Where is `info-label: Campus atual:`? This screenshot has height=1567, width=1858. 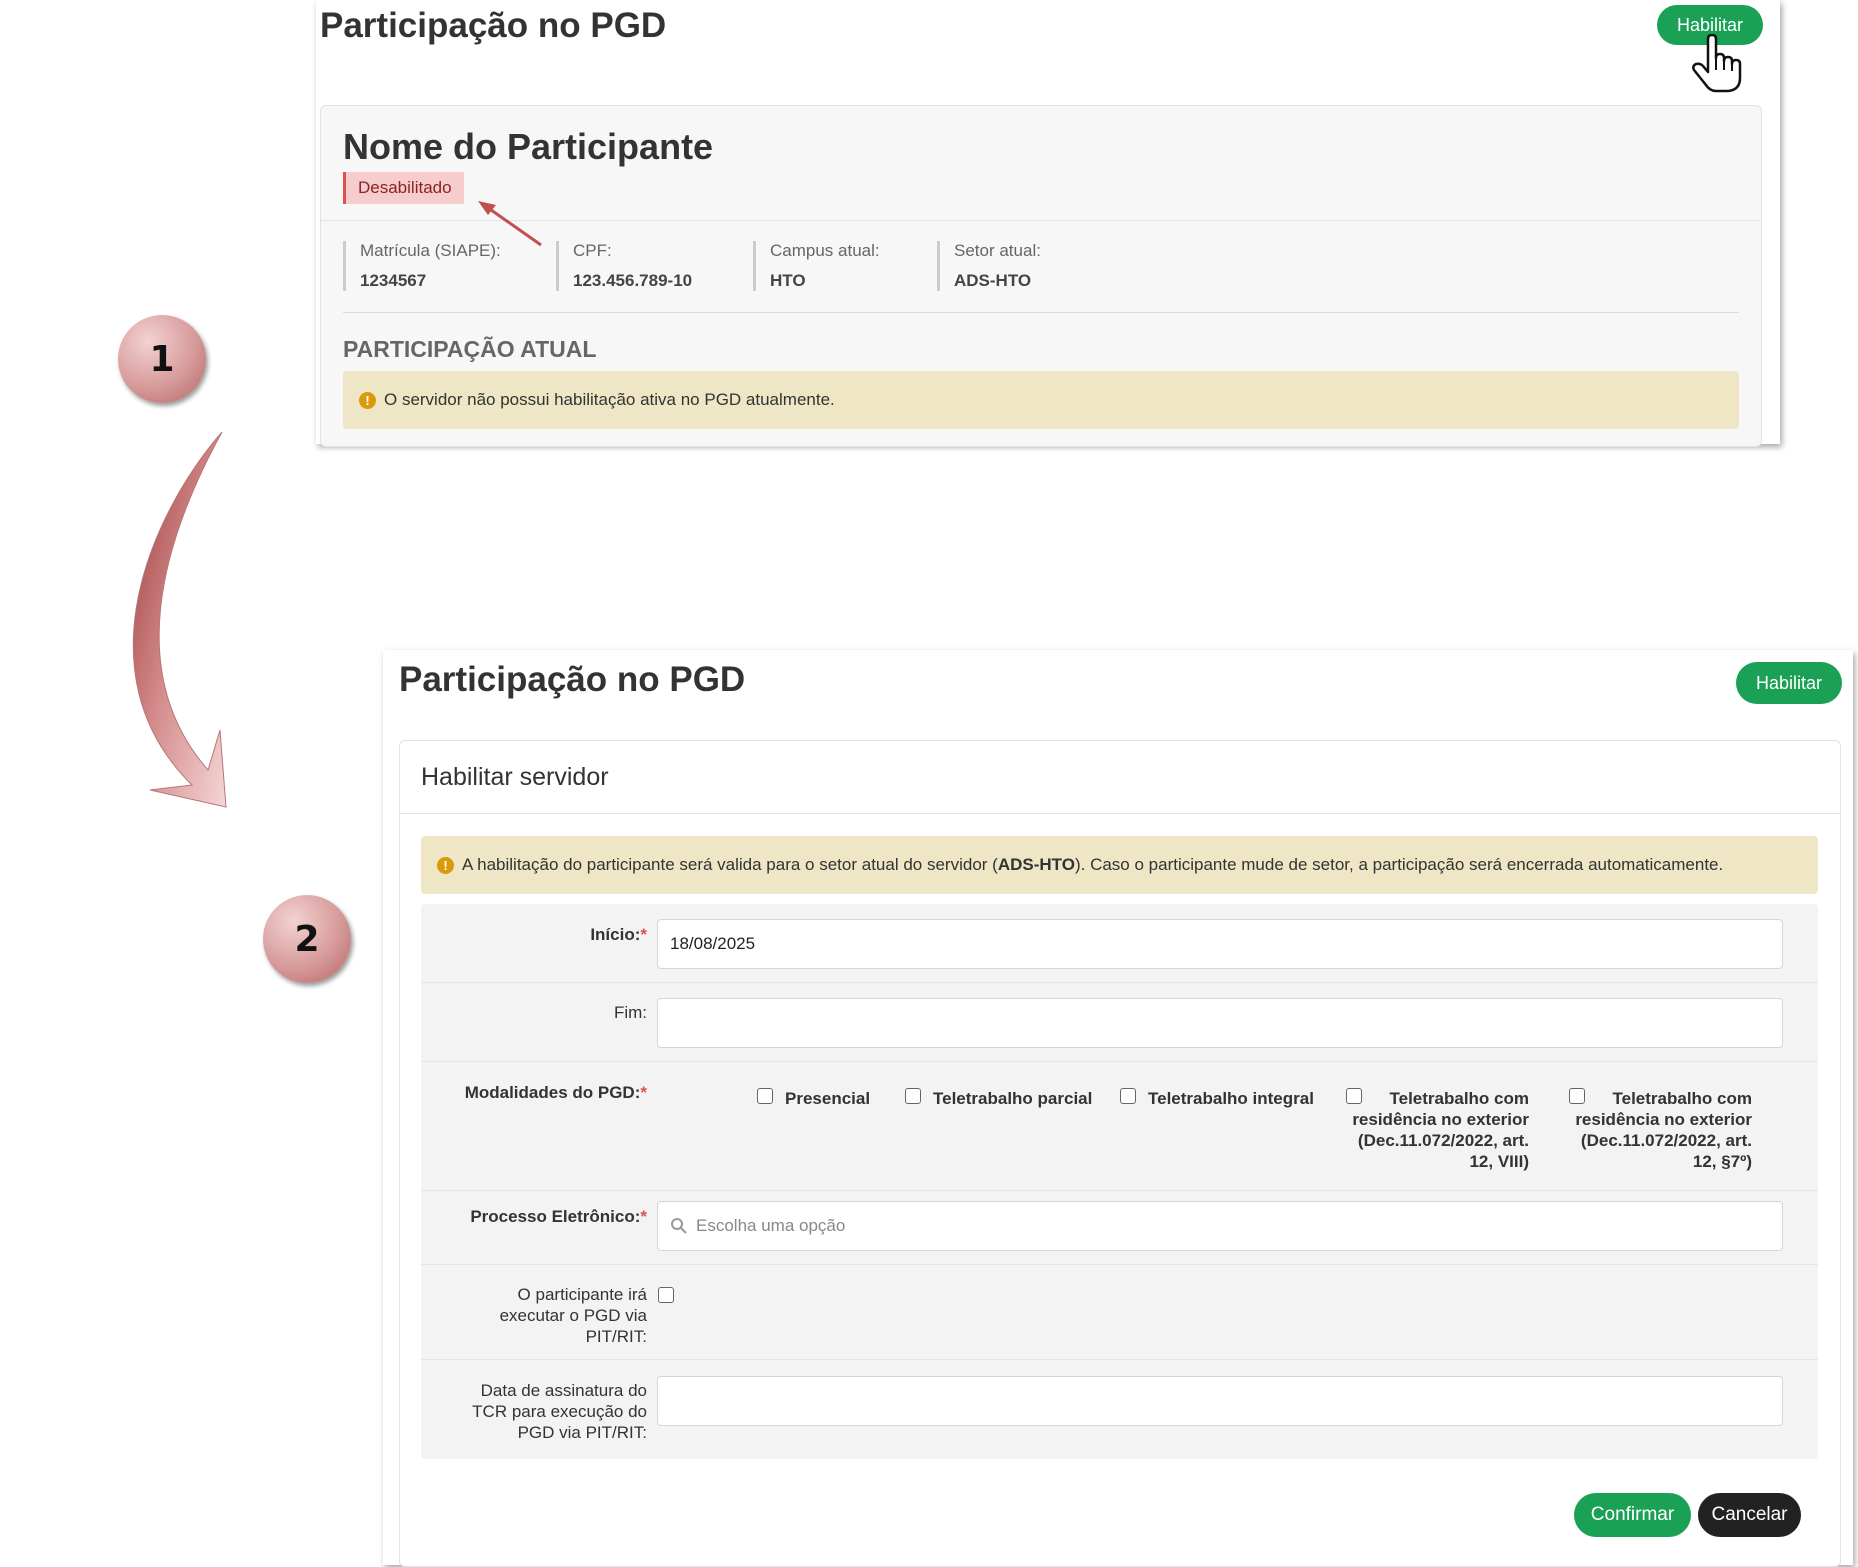 info-label: Campus atual: is located at coordinates (825, 250).